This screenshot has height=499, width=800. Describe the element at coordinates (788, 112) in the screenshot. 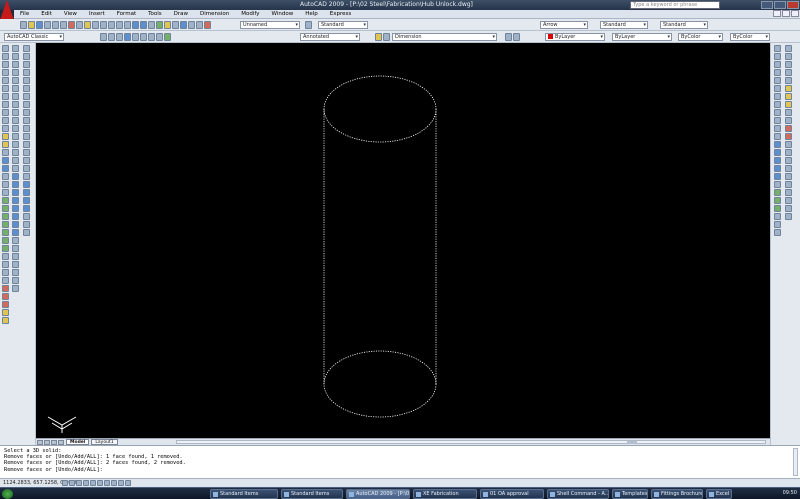

I see `scale-text-icon` at that location.